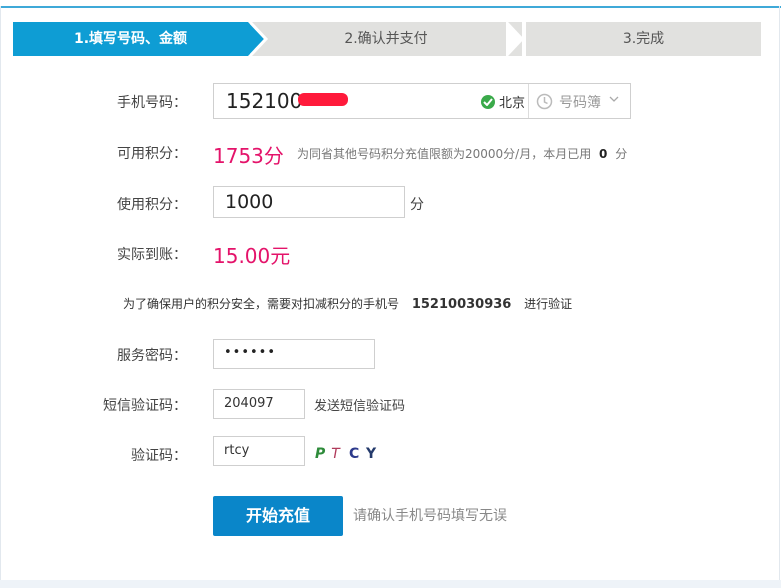 The height and width of the screenshot is (588, 781). I want to click on step-2-label: 2.确认并支付, so click(386, 39).